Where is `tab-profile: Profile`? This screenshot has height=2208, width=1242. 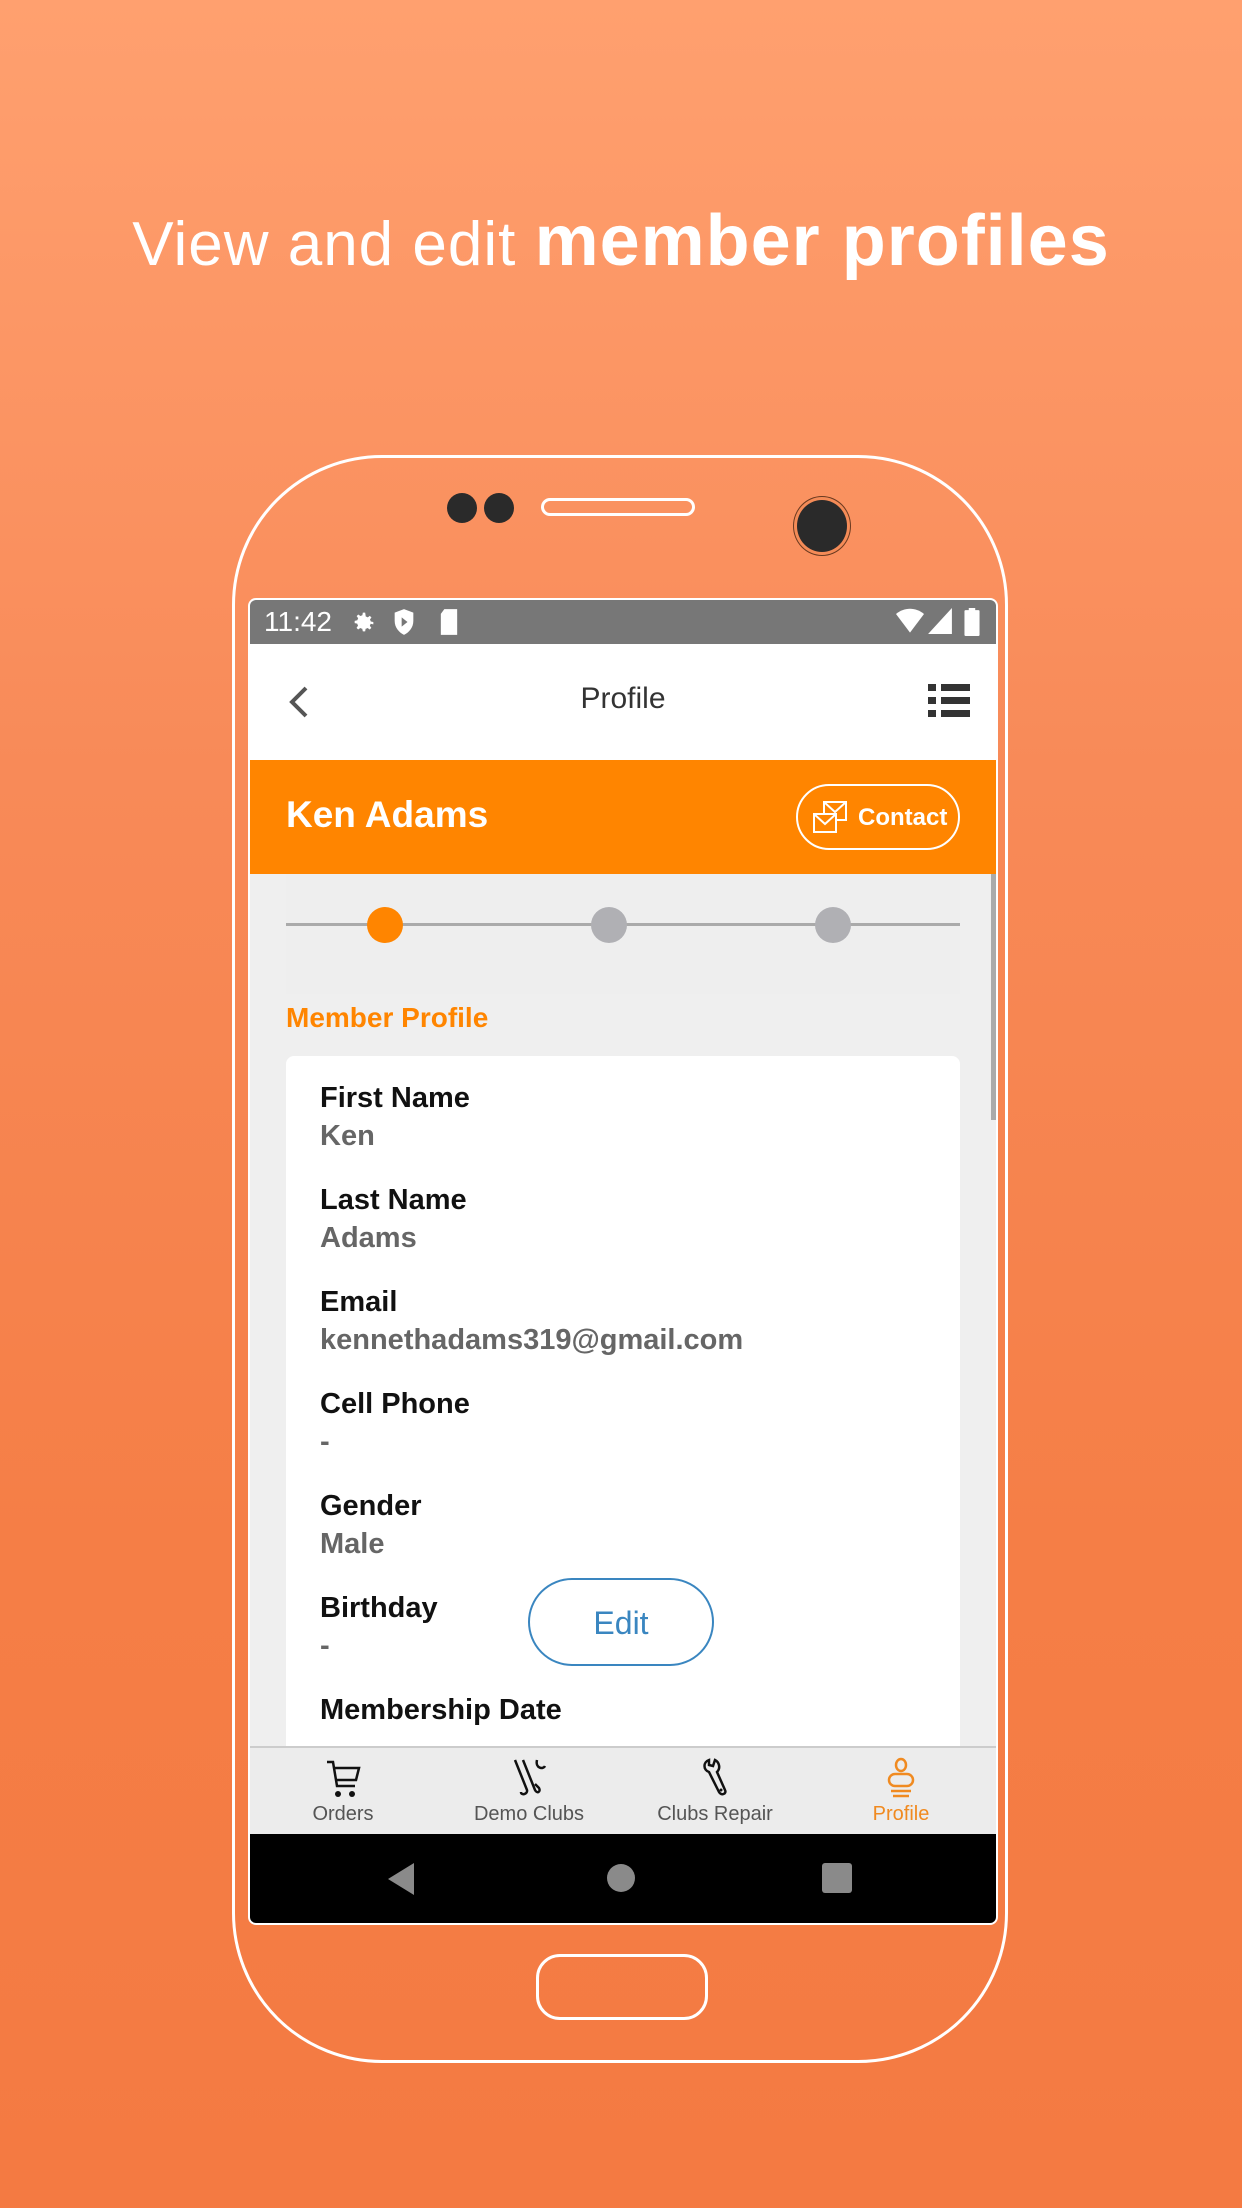 tab-profile: Profile is located at coordinates (901, 1792).